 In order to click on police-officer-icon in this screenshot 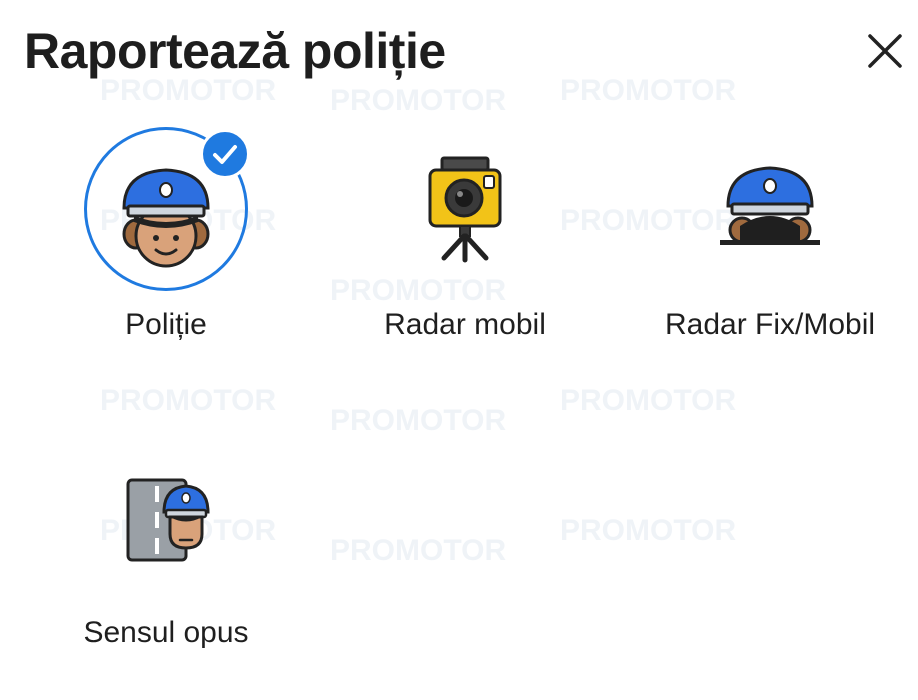, I will do `click(166, 218)`.